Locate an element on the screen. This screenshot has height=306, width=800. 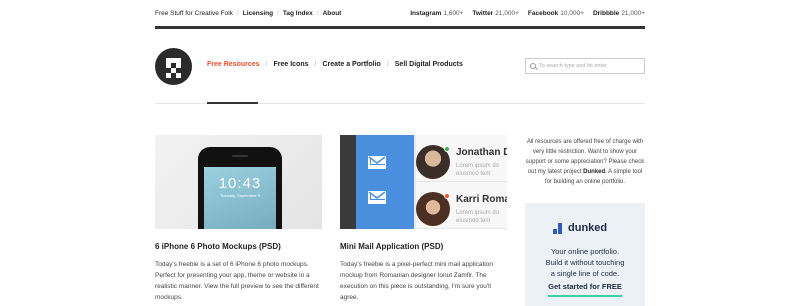
cta-underline is located at coordinates (585, 296).